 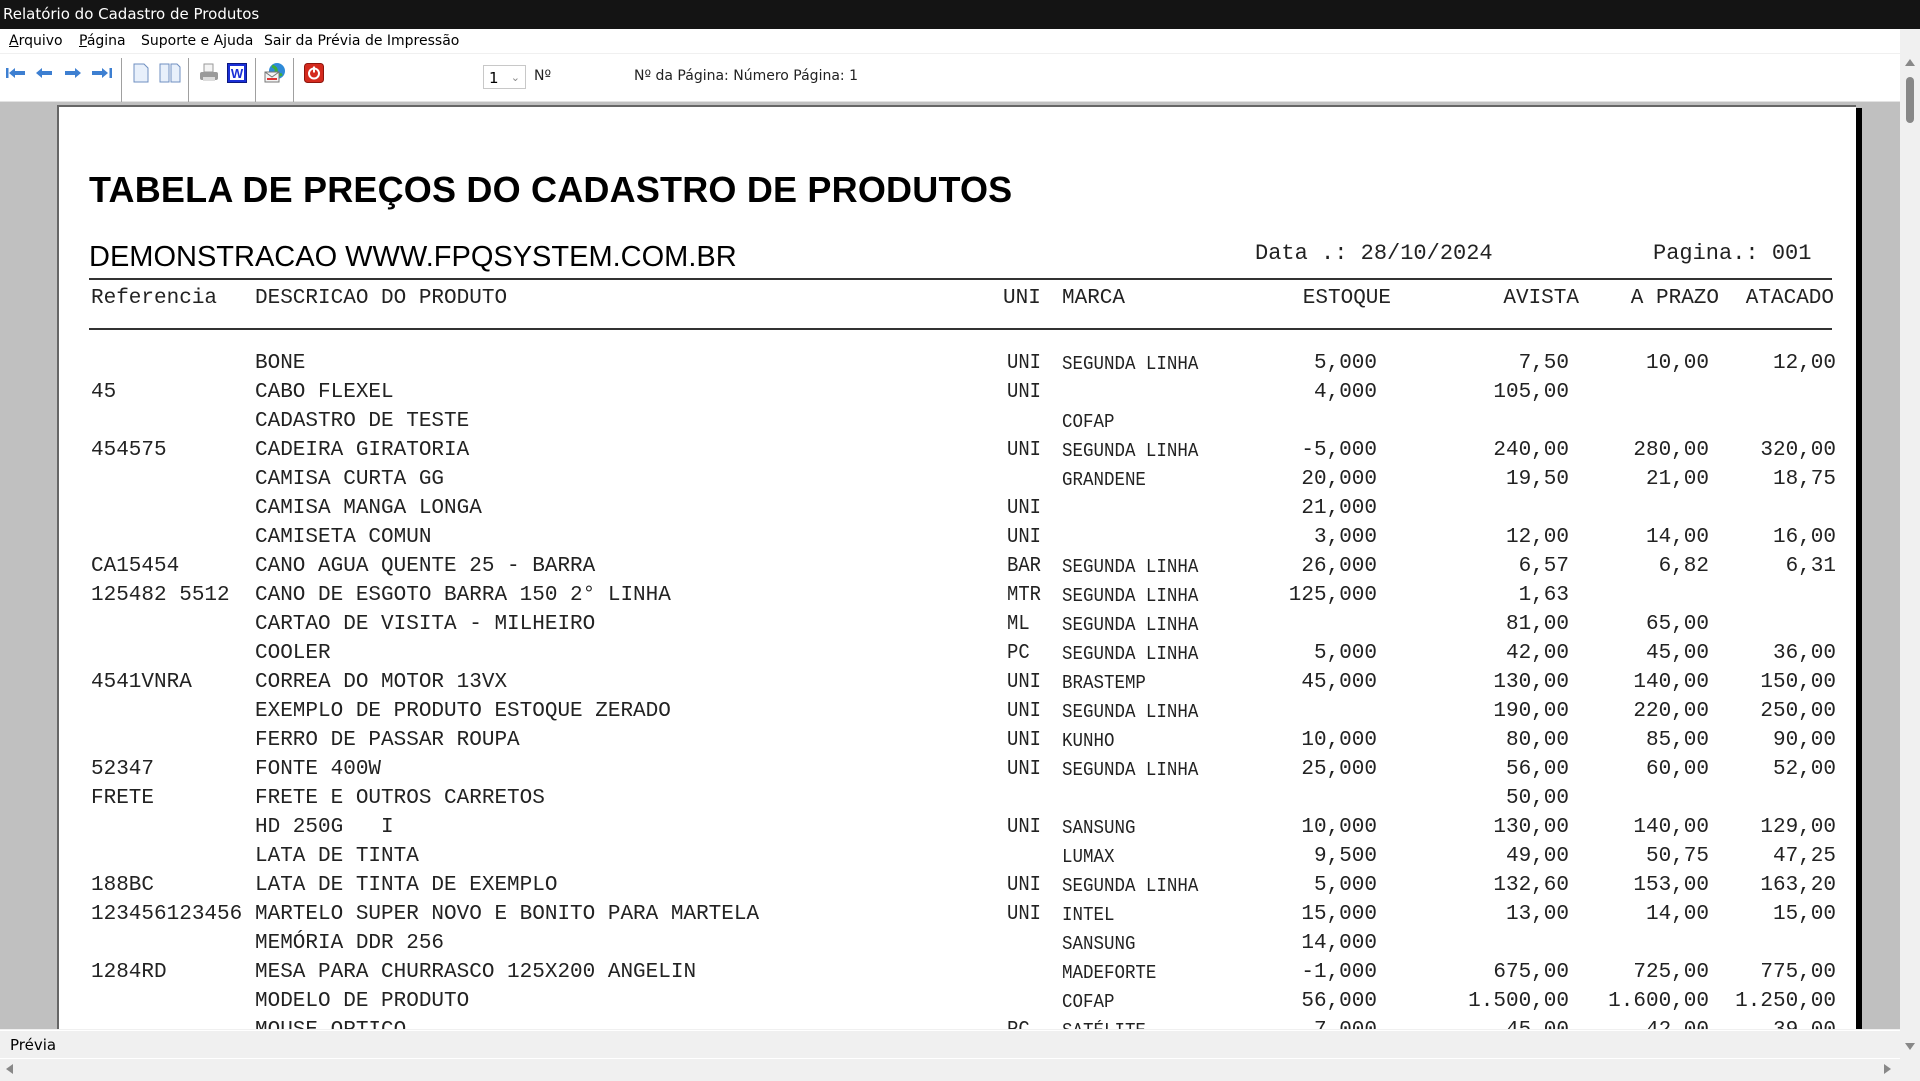 What do you see at coordinates (1677, 856) in the screenshot?
I see `cell-aprazo: 50,75` at bounding box center [1677, 856].